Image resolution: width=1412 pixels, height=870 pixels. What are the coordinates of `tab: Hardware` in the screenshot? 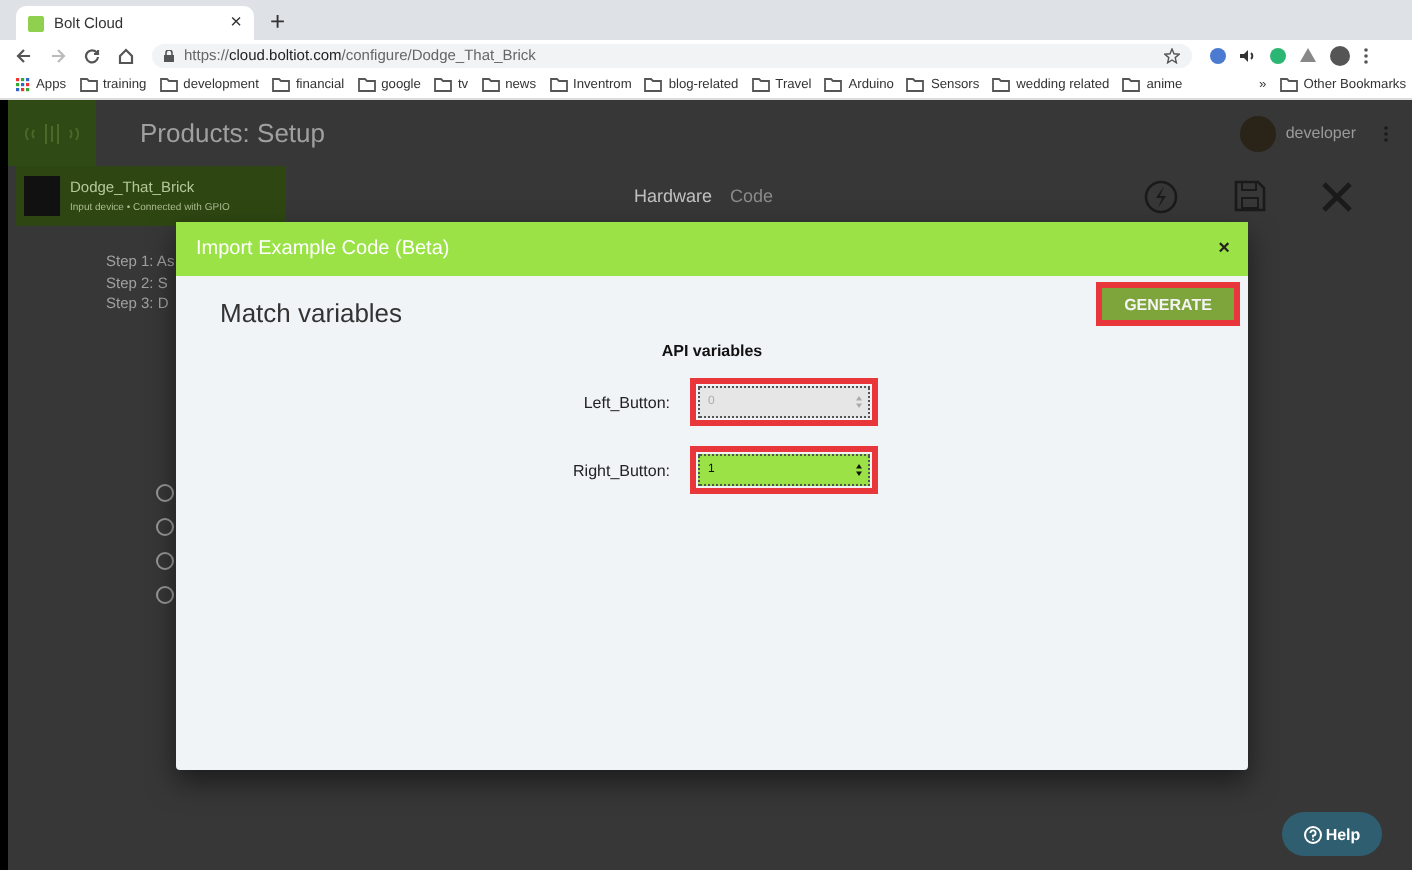 It's located at (673, 196).